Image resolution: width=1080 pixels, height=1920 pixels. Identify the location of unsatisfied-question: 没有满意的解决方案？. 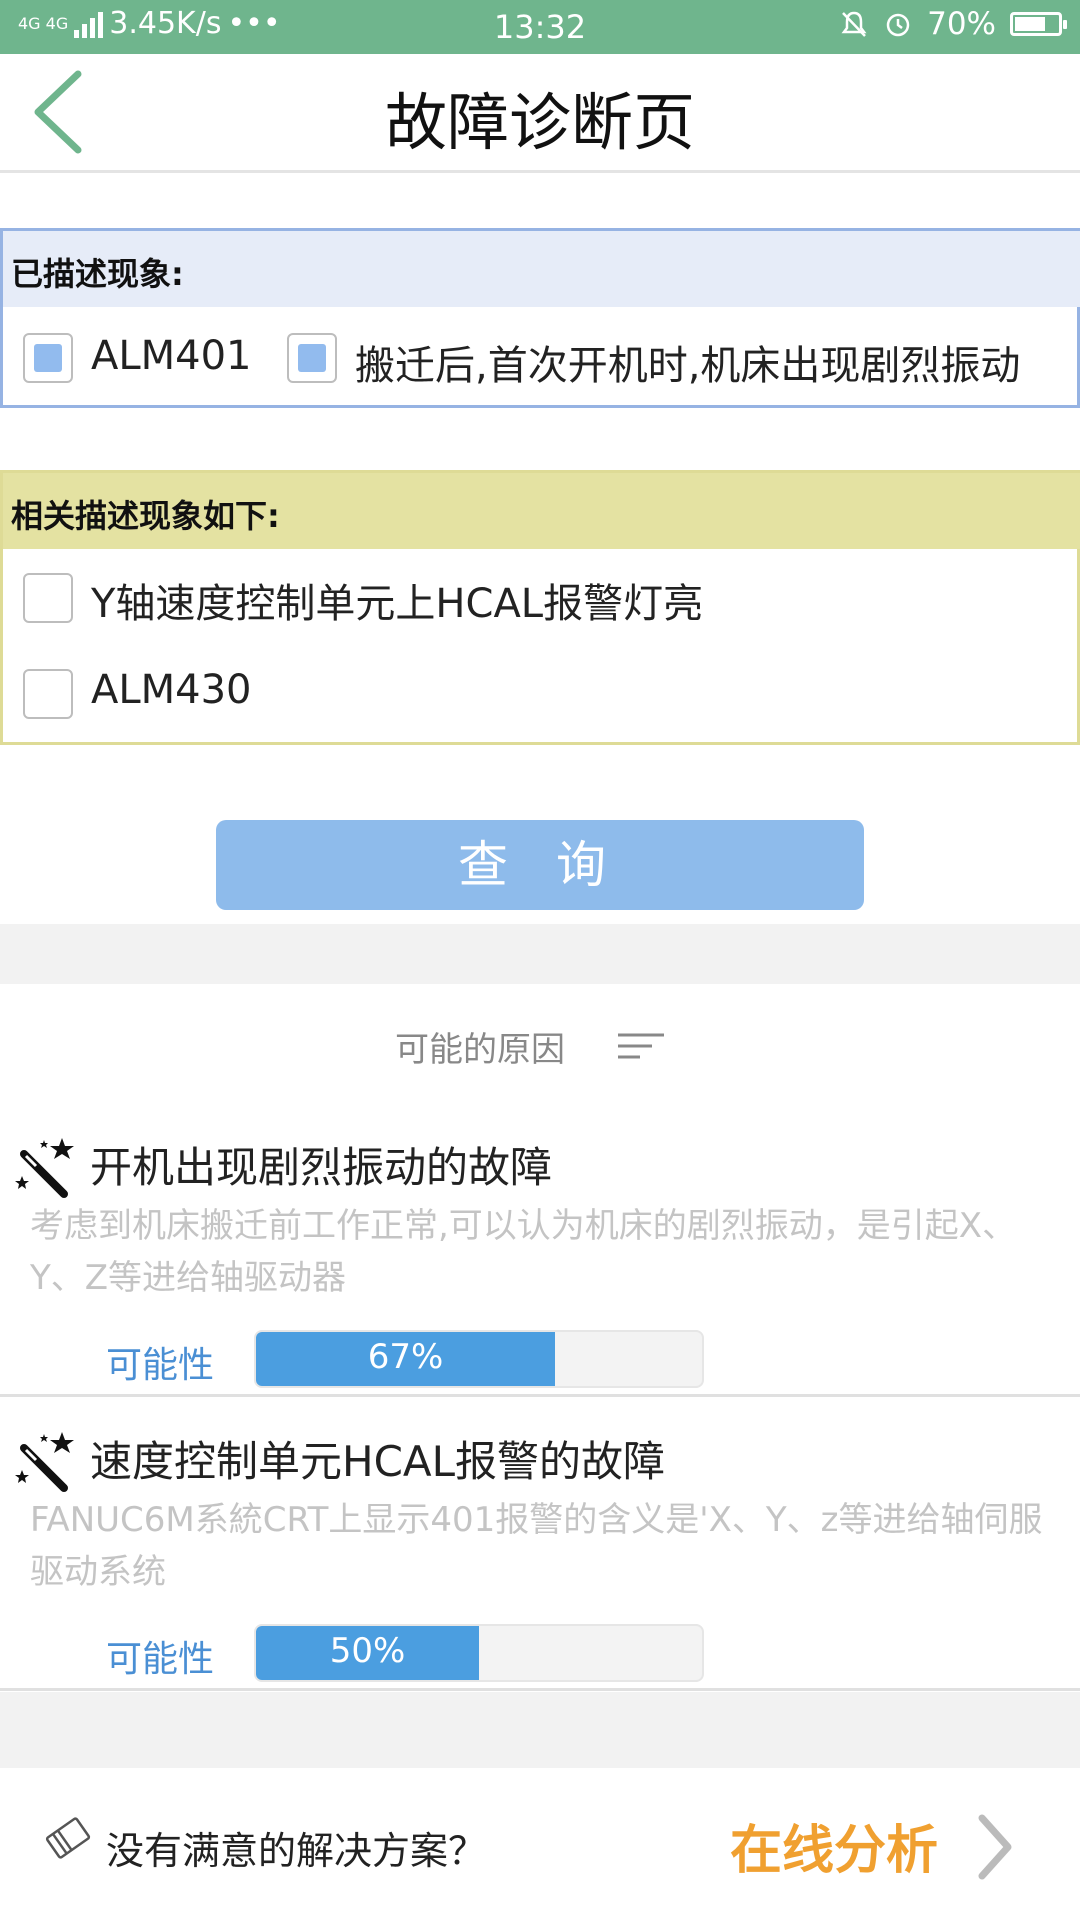
(296, 1851).